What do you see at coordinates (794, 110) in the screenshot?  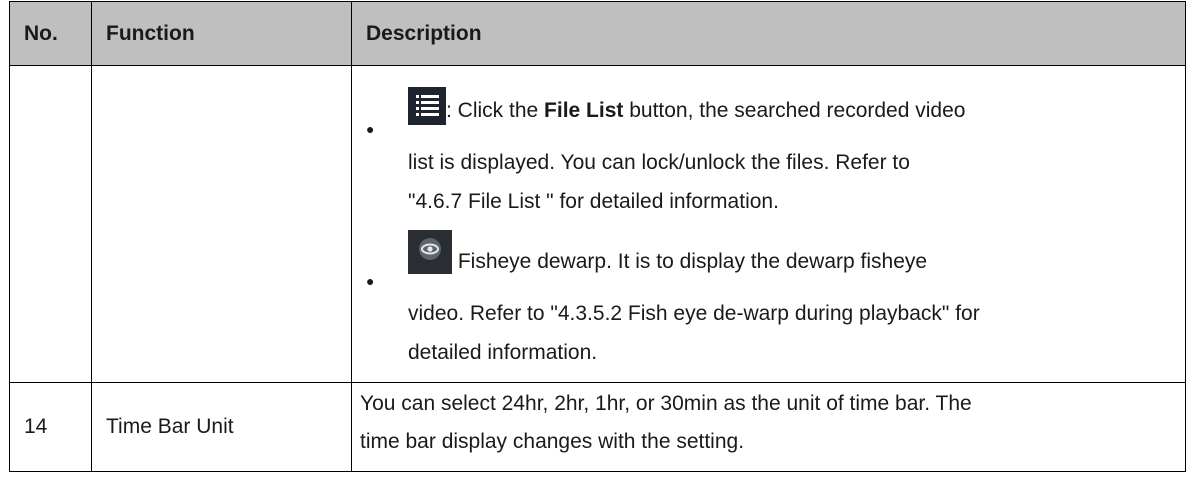 I see `file-list-text-suffix: button, the searched recorded video` at bounding box center [794, 110].